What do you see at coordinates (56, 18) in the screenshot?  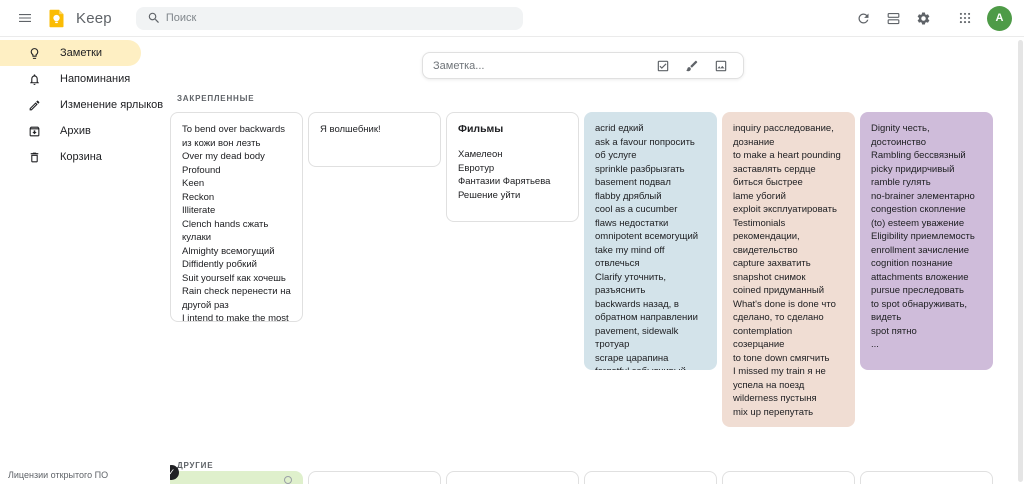 I see `keep-logo-icon` at bounding box center [56, 18].